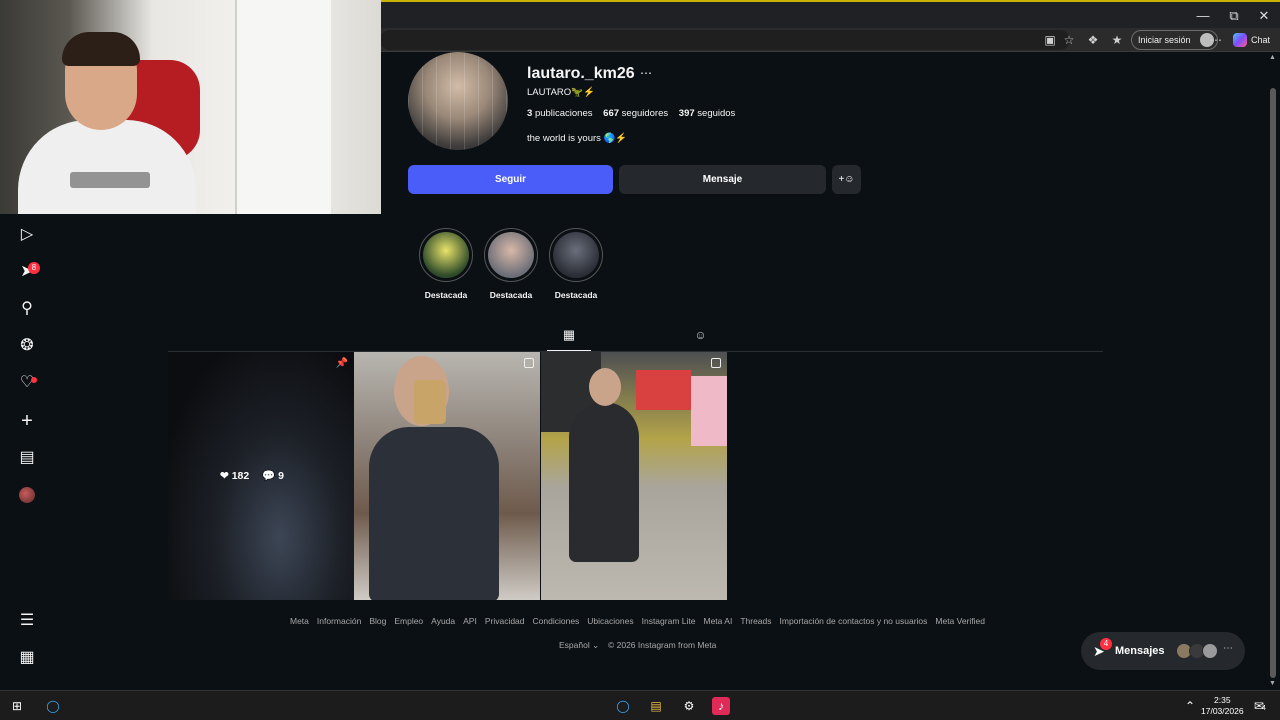 The image size is (1280, 720). Describe the element at coordinates (1164, 40) in the screenshot. I see `signin-label: Iniciar sesión` at that location.